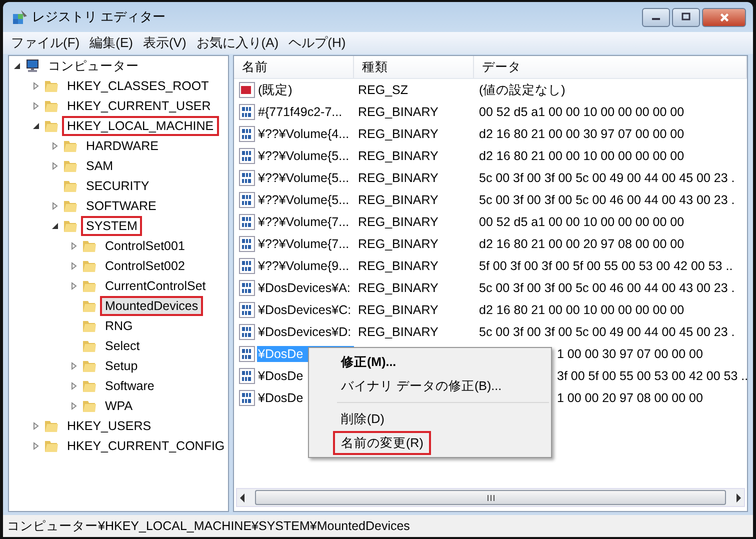 The image size is (756, 539). I want to click on tree-item: コンピューター, so click(93, 67).